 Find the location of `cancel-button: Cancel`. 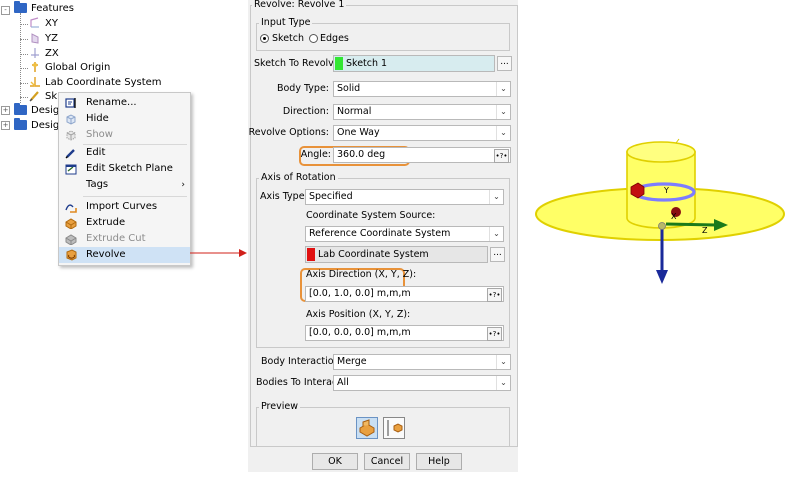

cancel-button: Cancel is located at coordinates (387, 461).